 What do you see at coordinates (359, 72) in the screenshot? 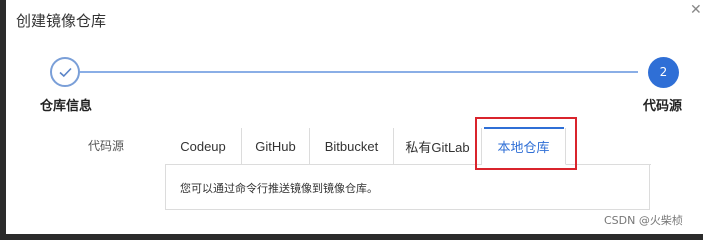
I see `steps-connector` at bounding box center [359, 72].